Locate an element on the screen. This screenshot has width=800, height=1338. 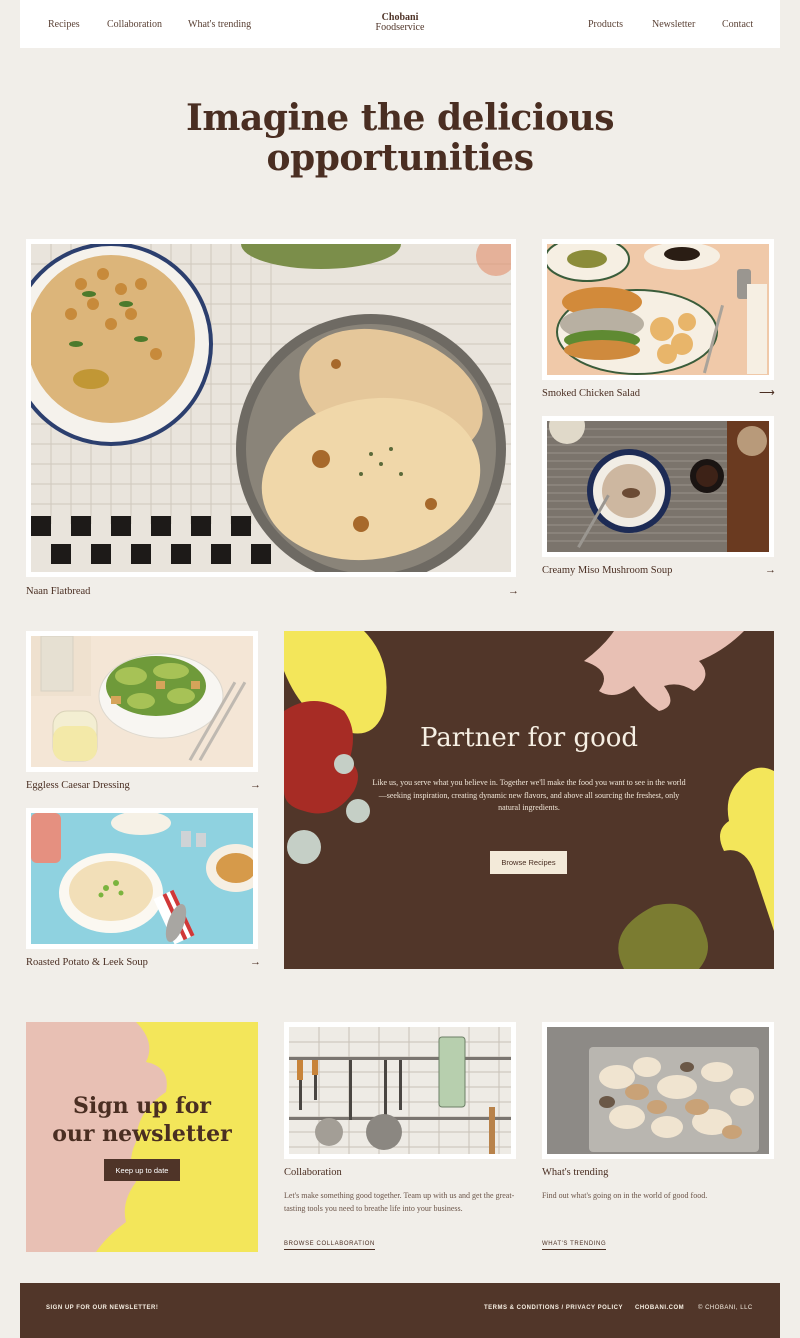
collaboration-image is located at coordinates (400, 1090).